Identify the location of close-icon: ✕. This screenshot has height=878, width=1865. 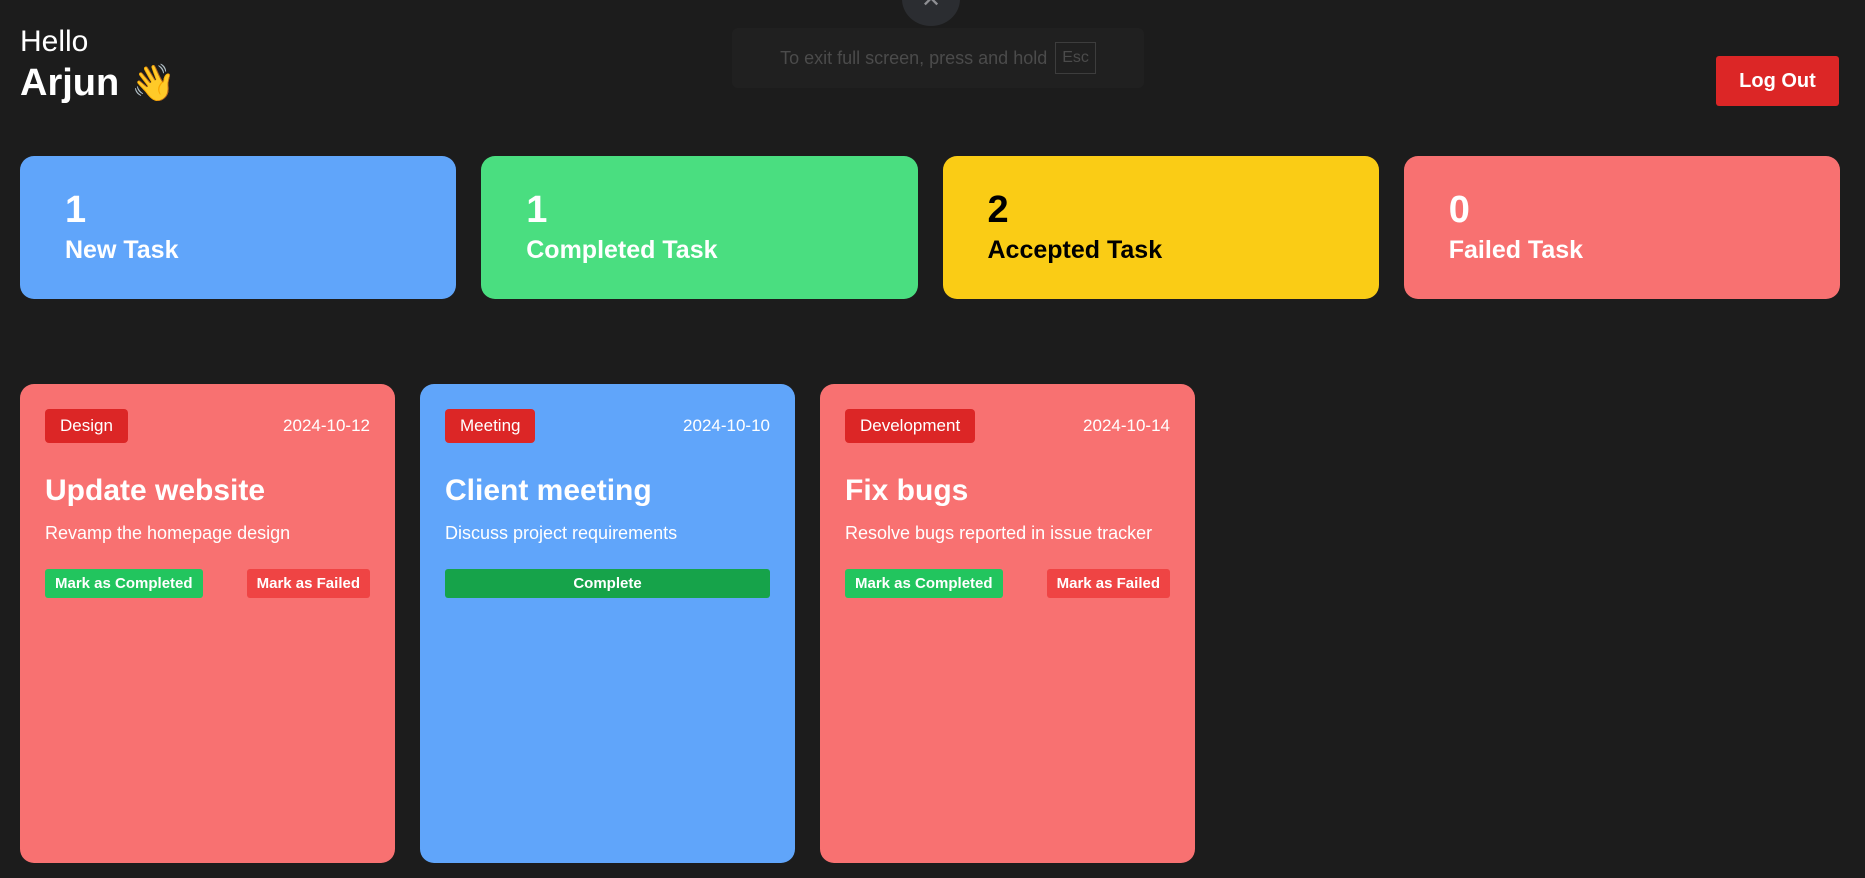
(931, 6).